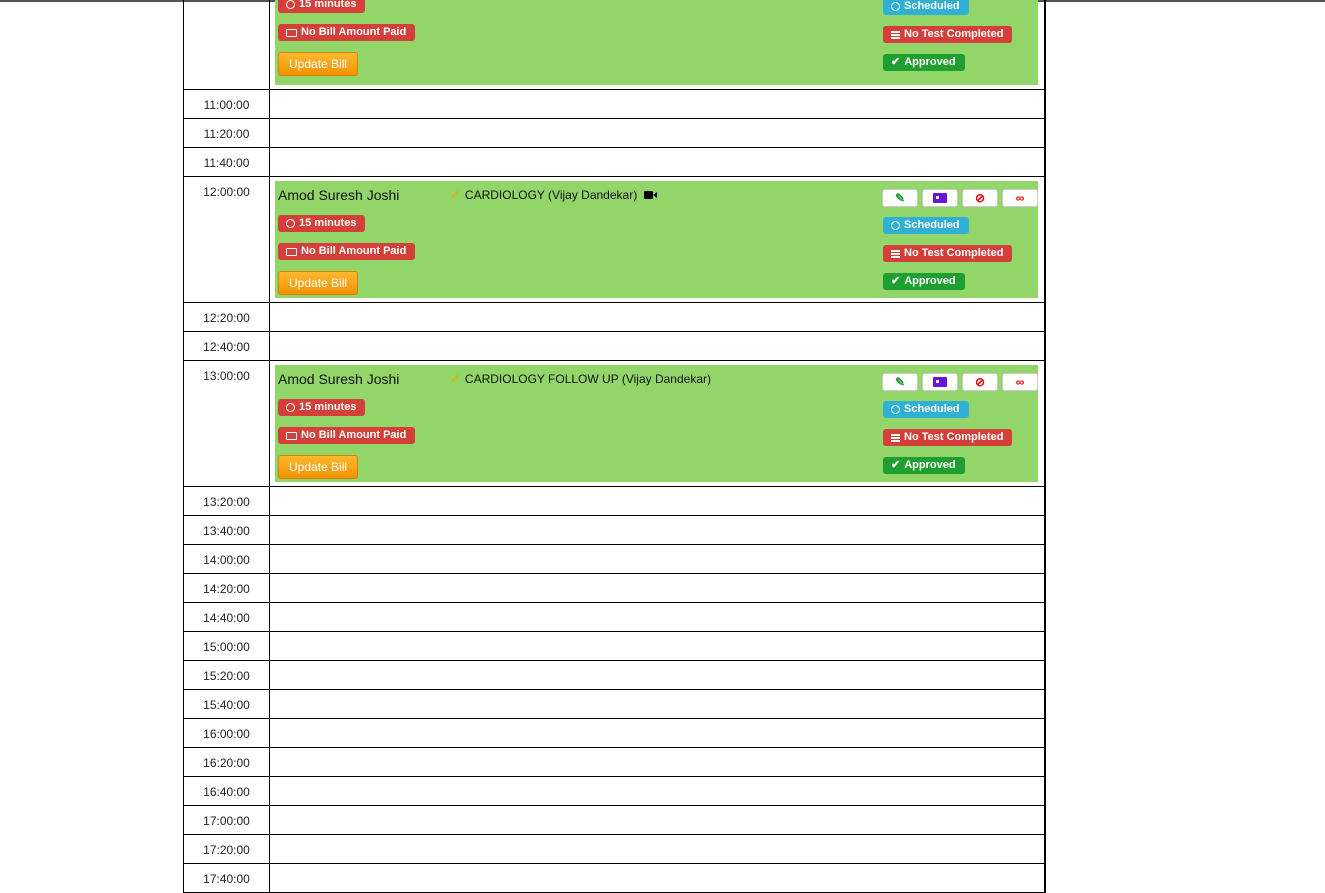 The image size is (1325, 893). I want to click on time-slot-row: 15:20:00, so click(614, 675).